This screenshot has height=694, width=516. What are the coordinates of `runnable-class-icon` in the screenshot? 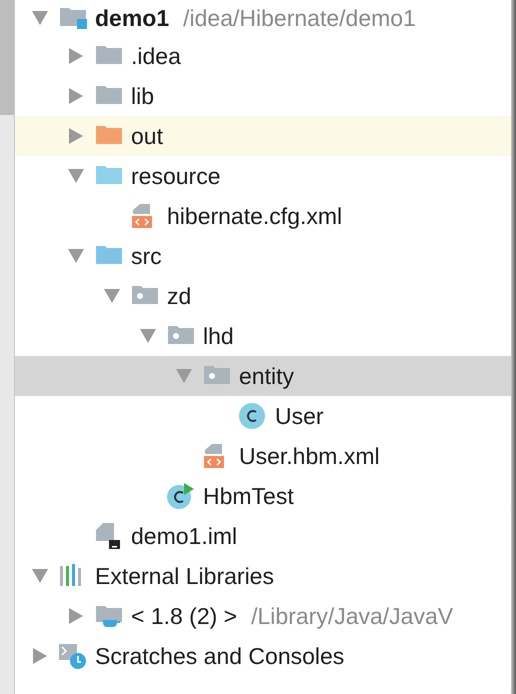 It's located at (181, 496).